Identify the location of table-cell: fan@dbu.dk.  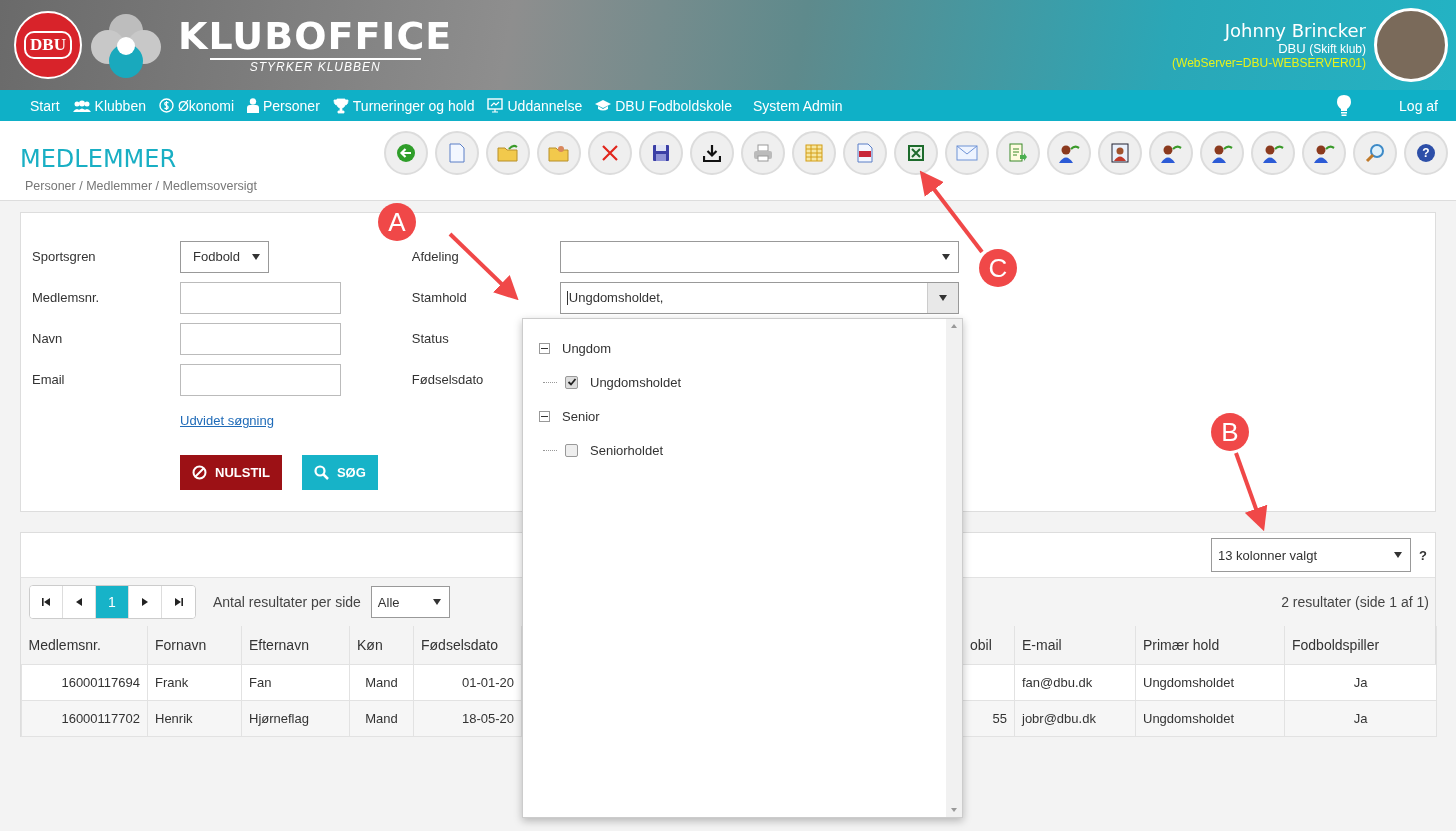
(1075, 682).